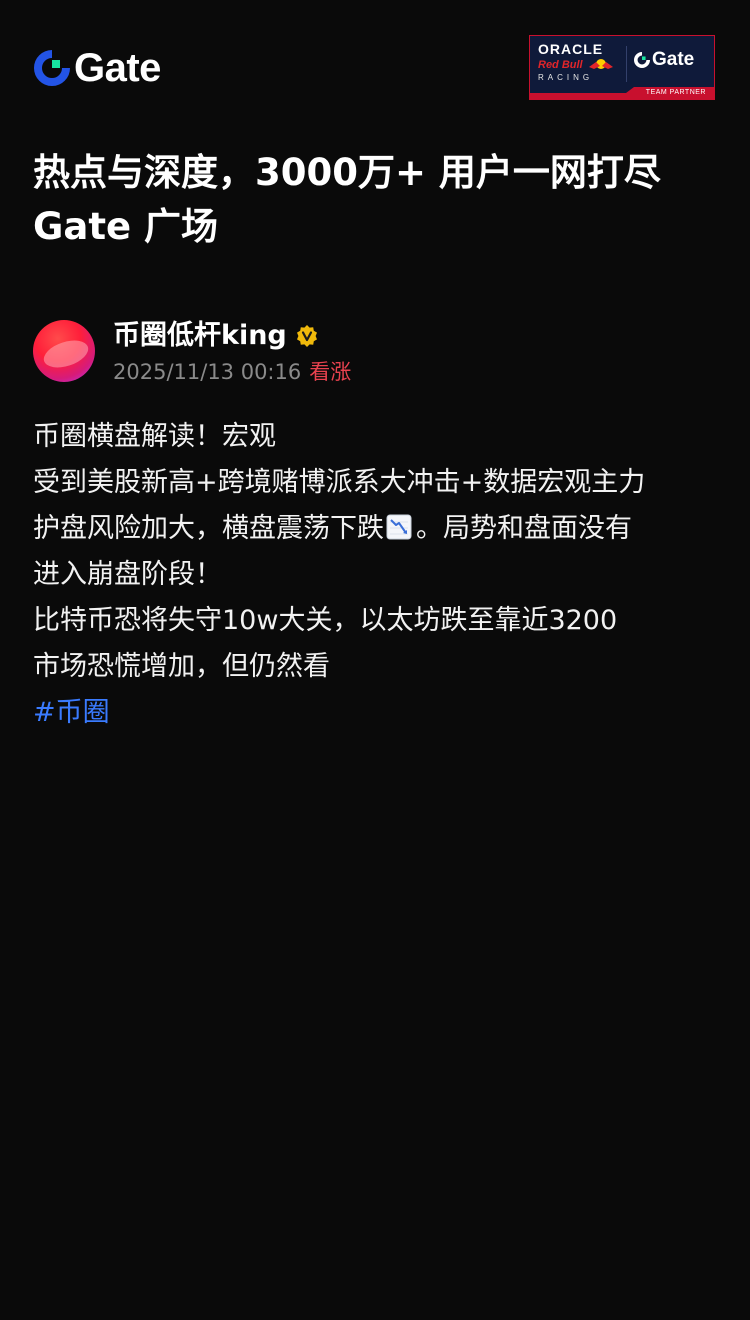  I want to click on verified-badge-icon, so click(306, 336).